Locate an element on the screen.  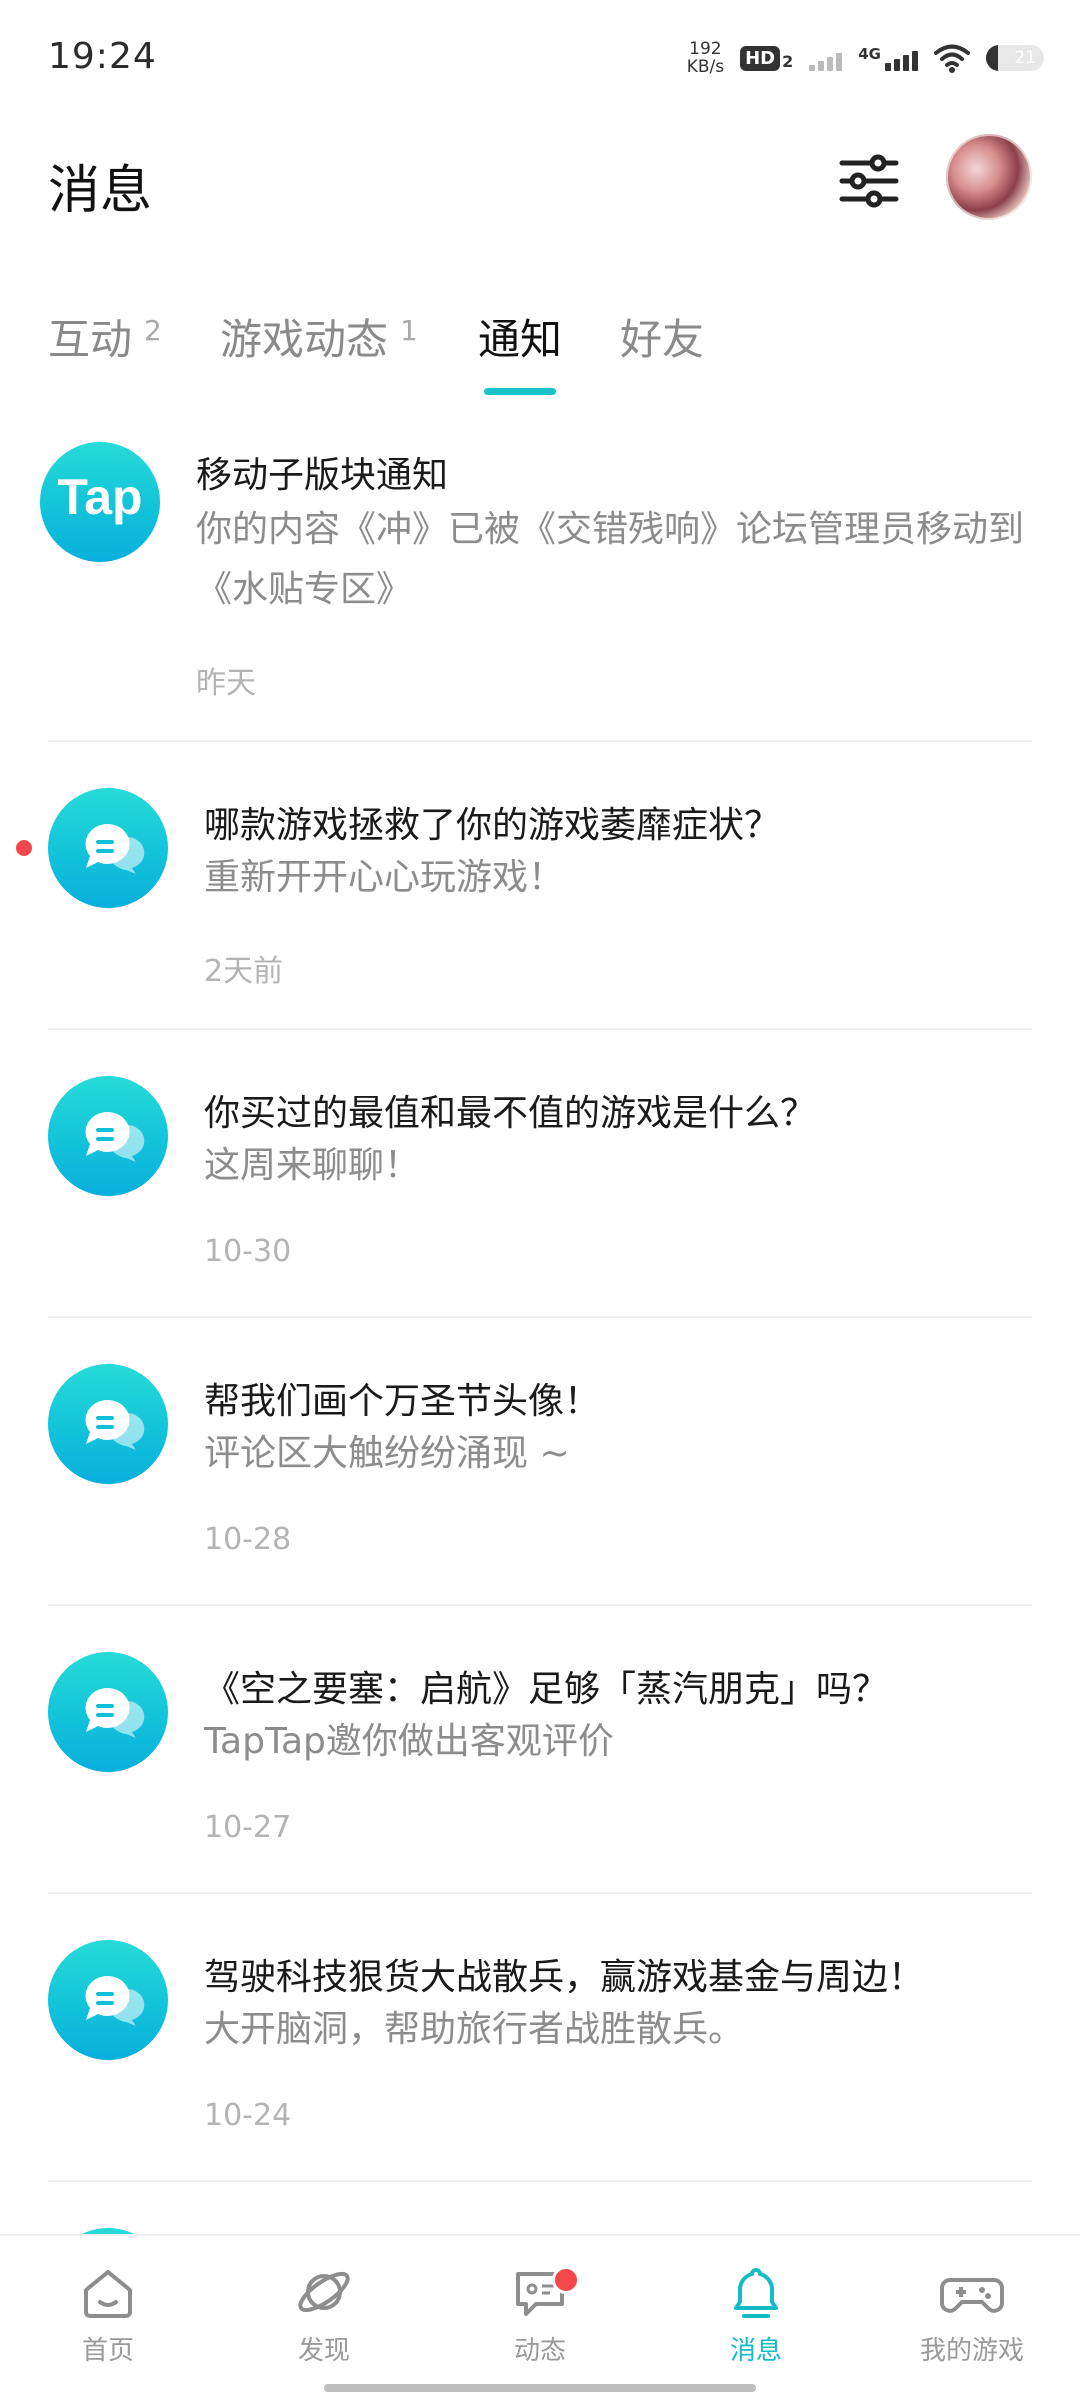
filter-settings-button is located at coordinates (869, 181).